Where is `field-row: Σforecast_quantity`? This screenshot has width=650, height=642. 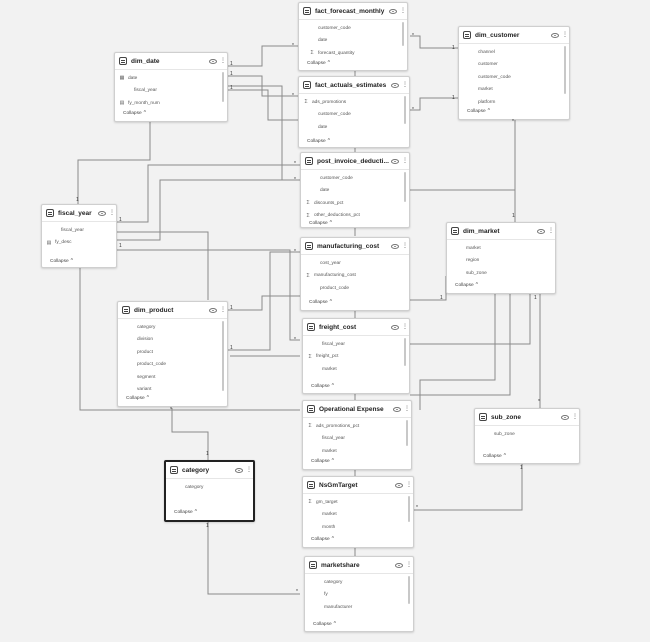 field-row: Σforecast_quantity is located at coordinates (353, 53).